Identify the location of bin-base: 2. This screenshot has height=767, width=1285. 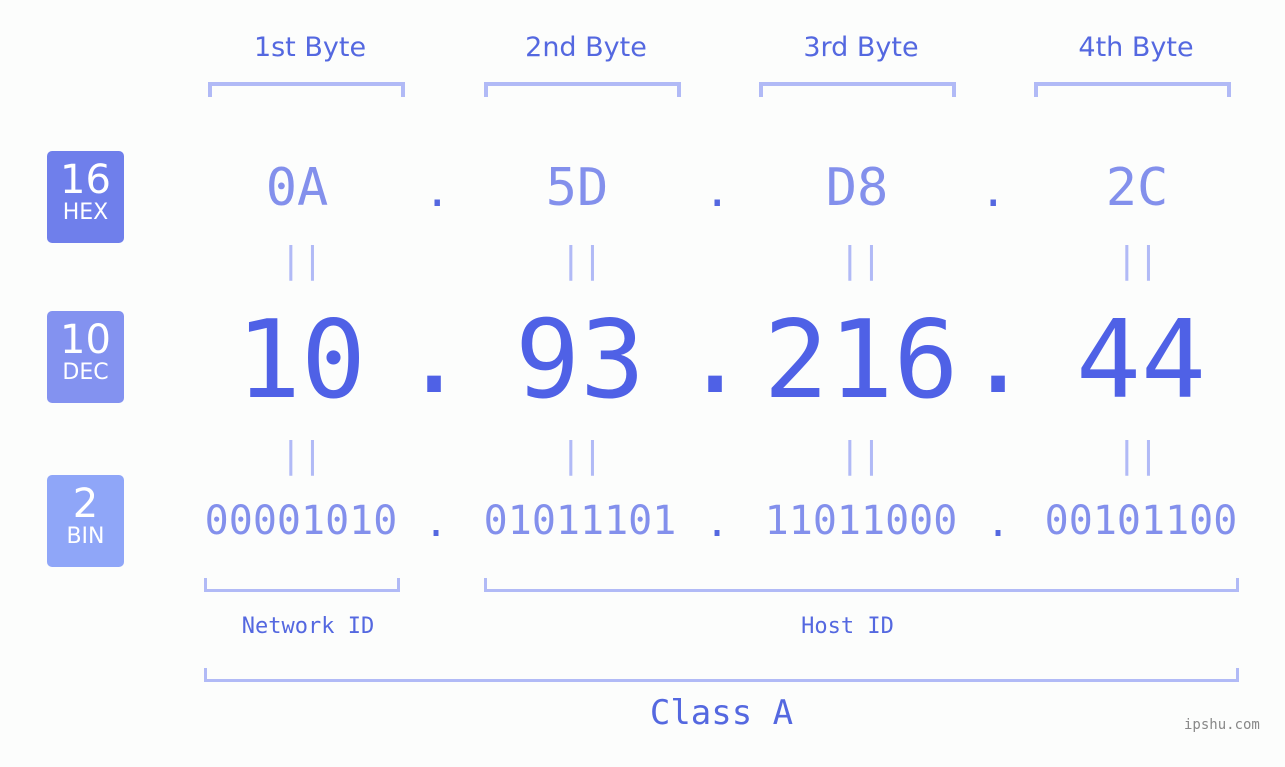
(85, 504).